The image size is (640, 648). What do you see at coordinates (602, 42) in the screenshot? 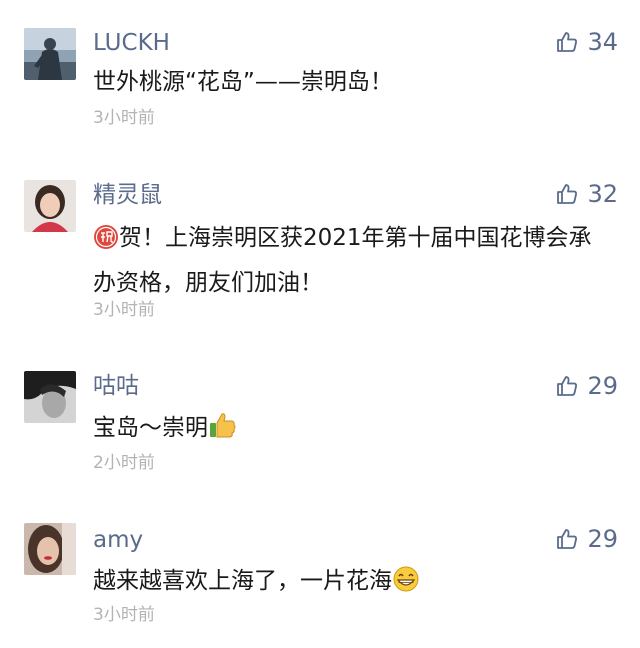
I see `like-count: 34` at bounding box center [602, 42].